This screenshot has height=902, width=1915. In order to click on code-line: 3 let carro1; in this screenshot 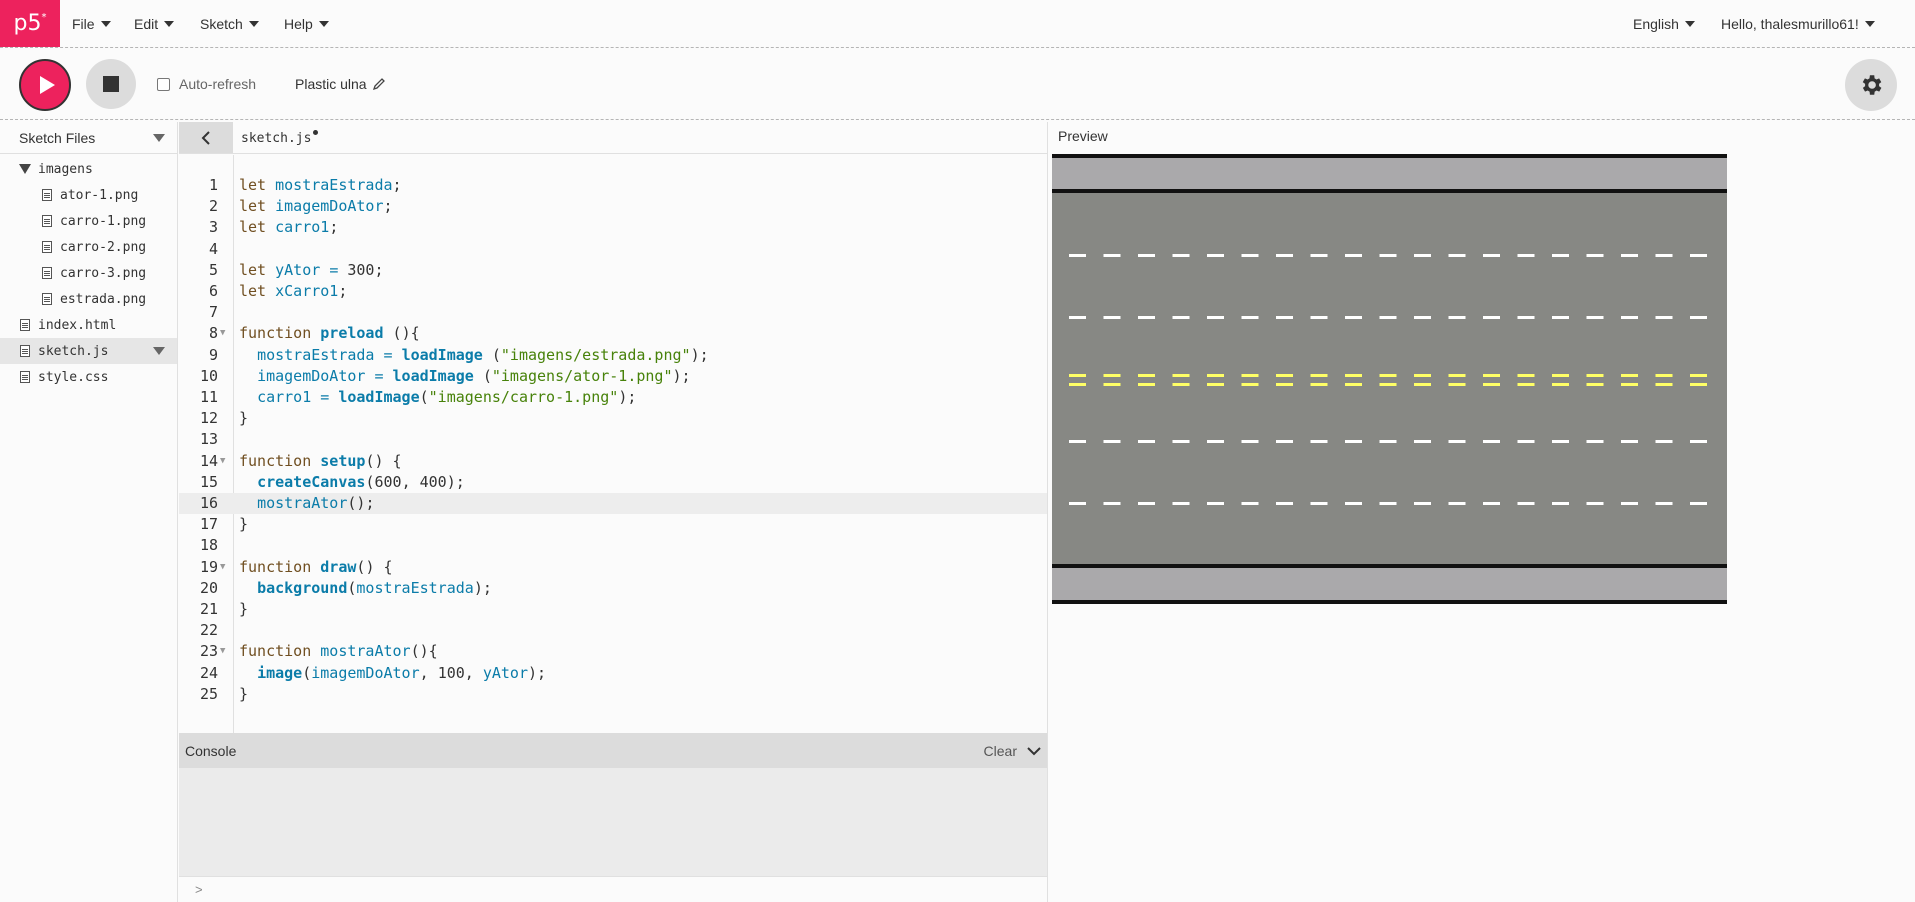, I will do `click(613, 227)`.